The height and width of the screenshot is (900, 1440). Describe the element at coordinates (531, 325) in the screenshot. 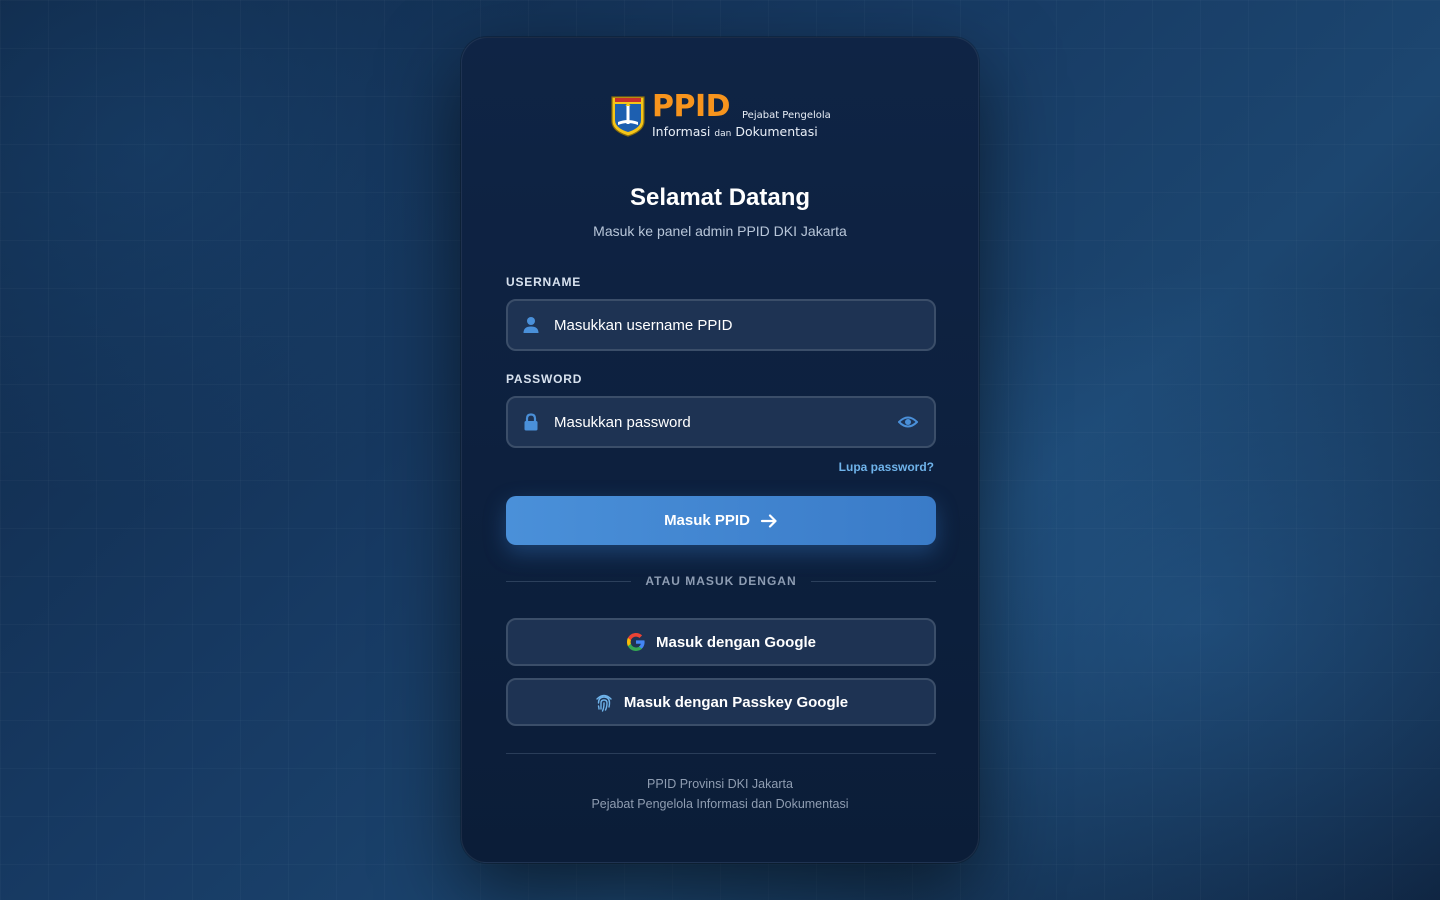

I see `user-icon` at that location.